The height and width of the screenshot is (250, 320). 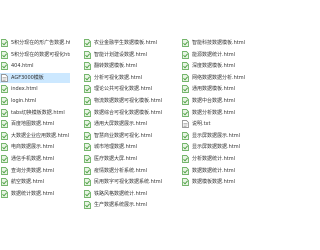 I want to click on file-item: 分析可视化数据.html, so click(x=127, y=78).